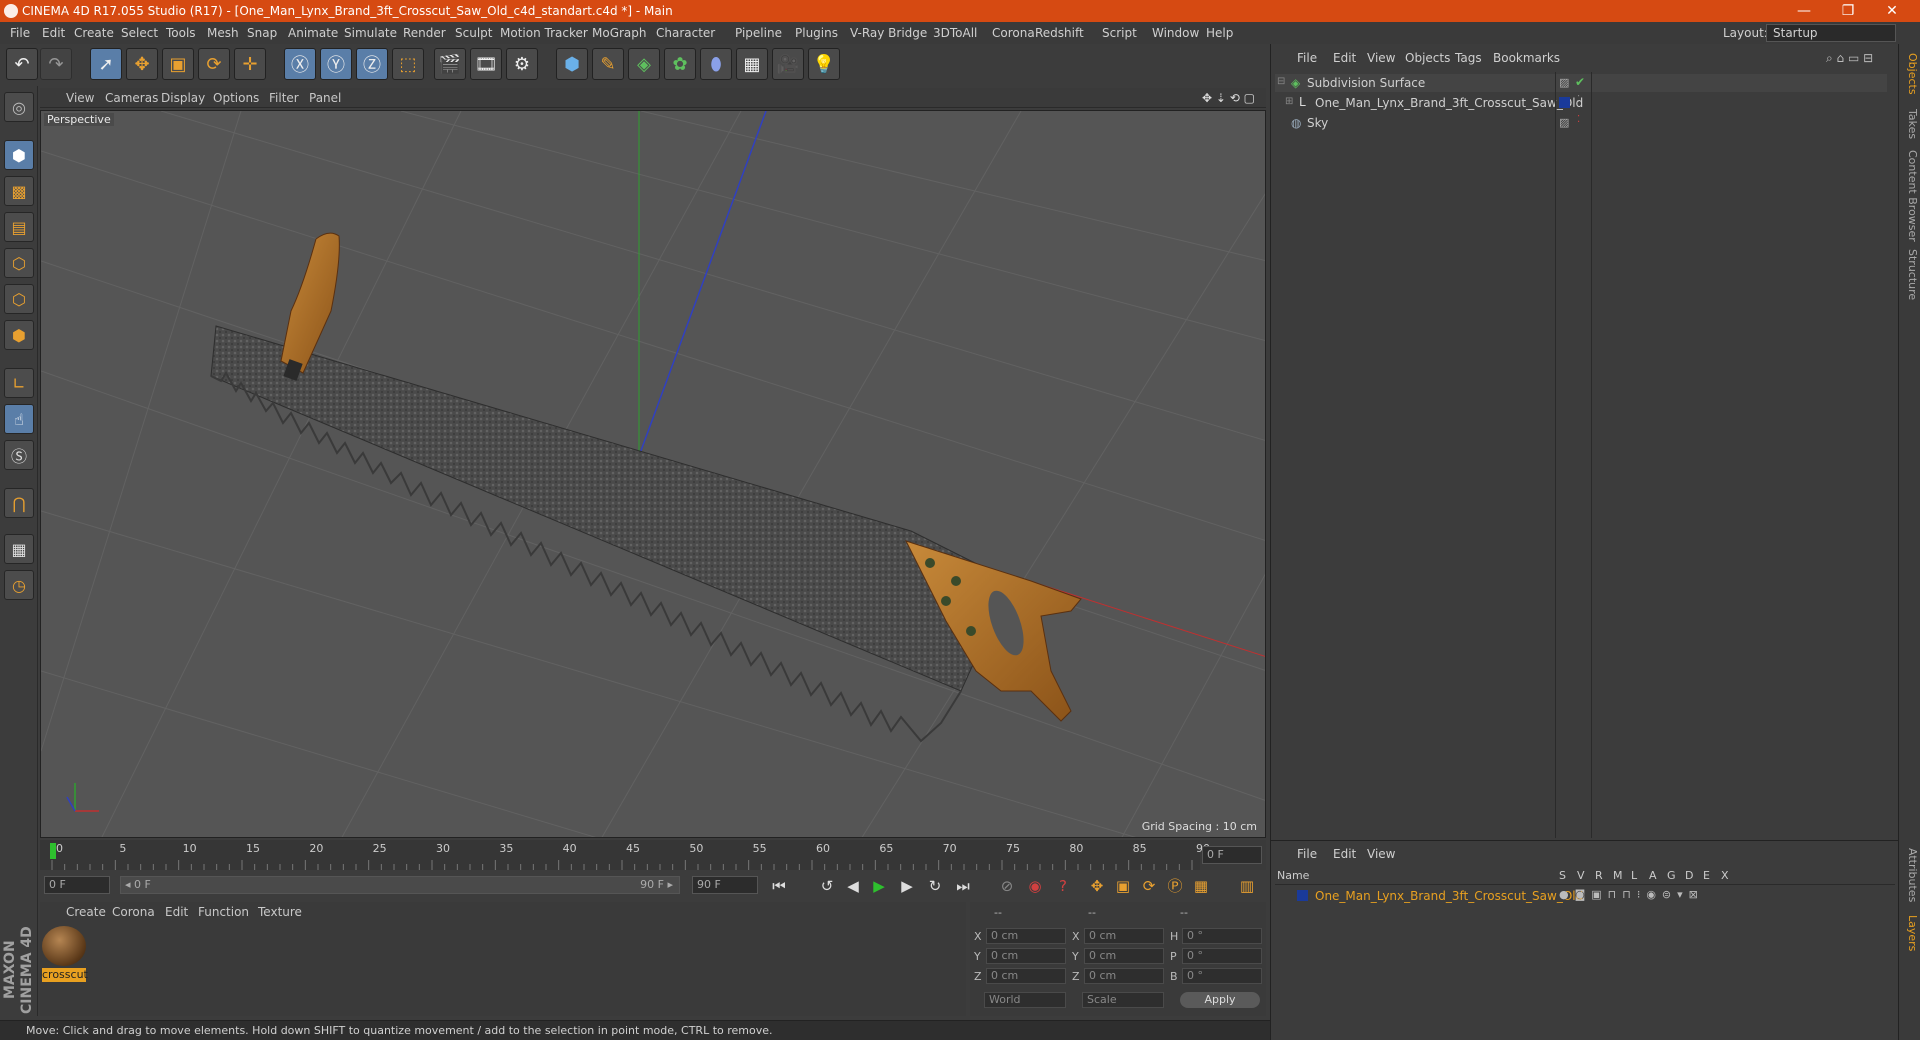 The width and height of the screenshot is (1920, 1040). What do you see at coordinates (788, 64) in the screenshot?
I see `camera-icon: 🎥` at bounding box center [788, 64].